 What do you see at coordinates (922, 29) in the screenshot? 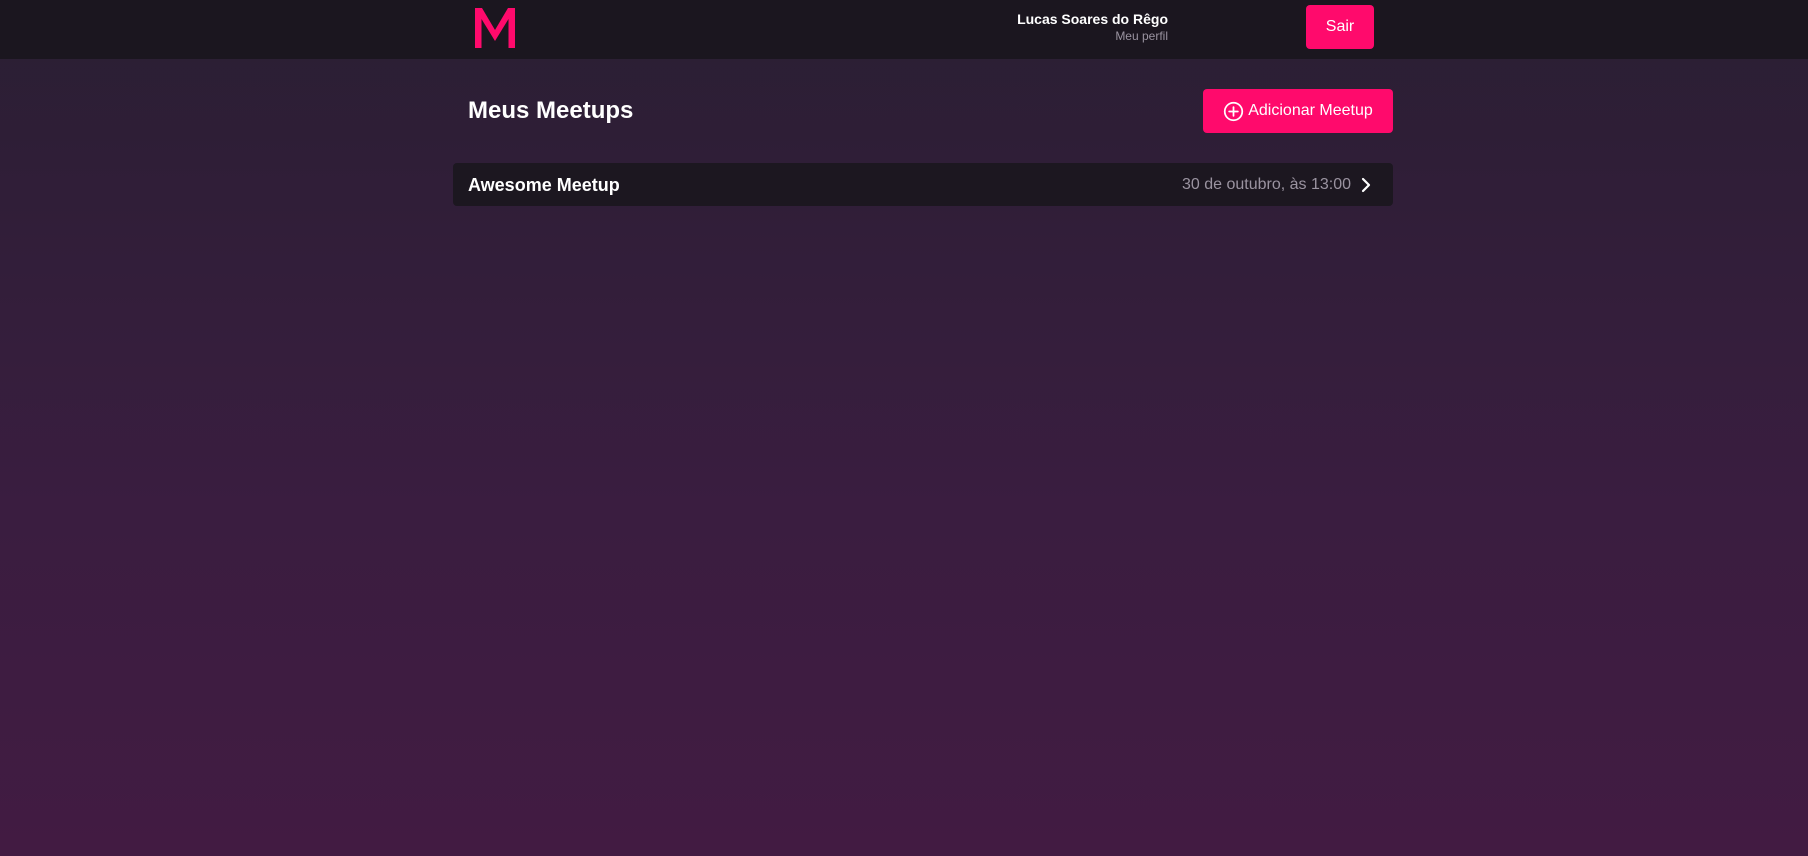
I see `header-content: Lucas Soares do Rêgo Meu perfil Sair` at bounding box center [922, 29].